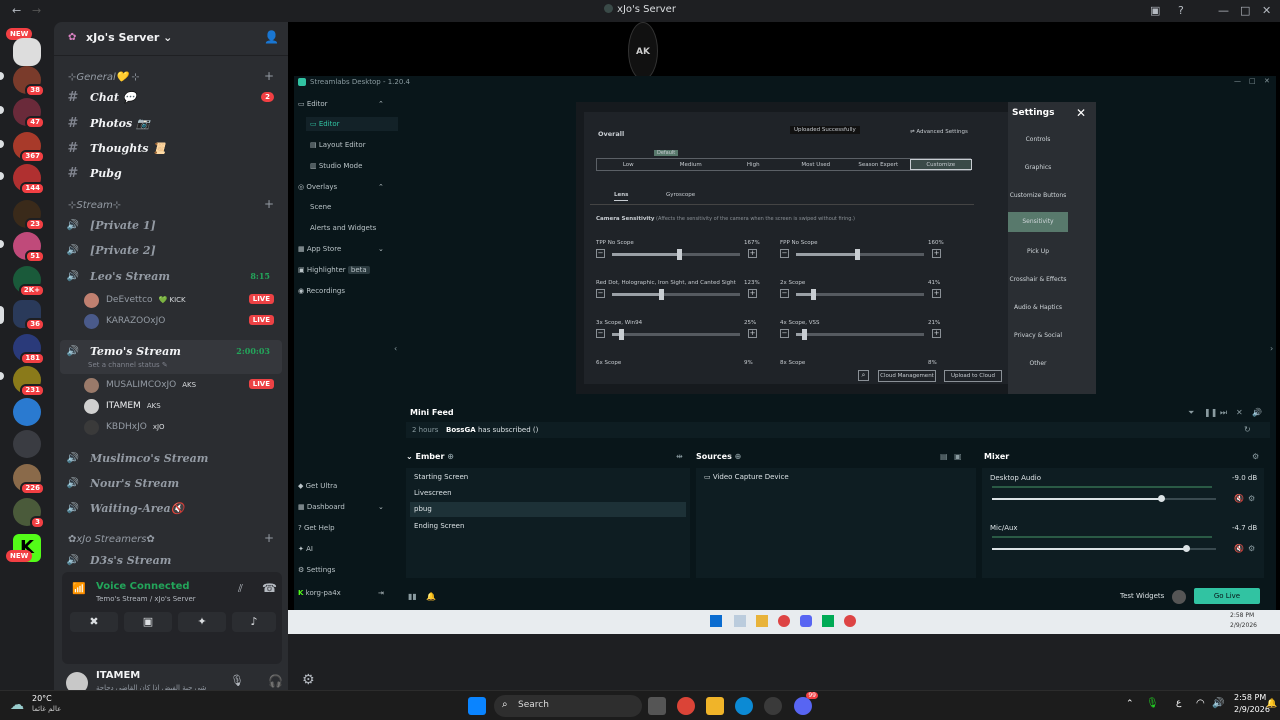 The width and height of the screenshot is (1280, 720). I want to click on nav-ai: ✦ AI, so click(305, 549).